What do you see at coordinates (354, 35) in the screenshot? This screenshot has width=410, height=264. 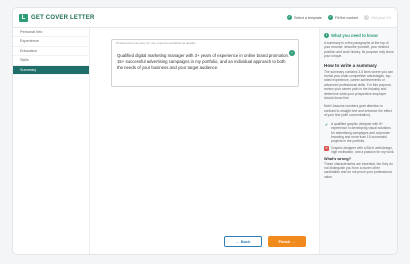 I see `tips-heading-text: What you need to know` at bounding box center [354, 35].